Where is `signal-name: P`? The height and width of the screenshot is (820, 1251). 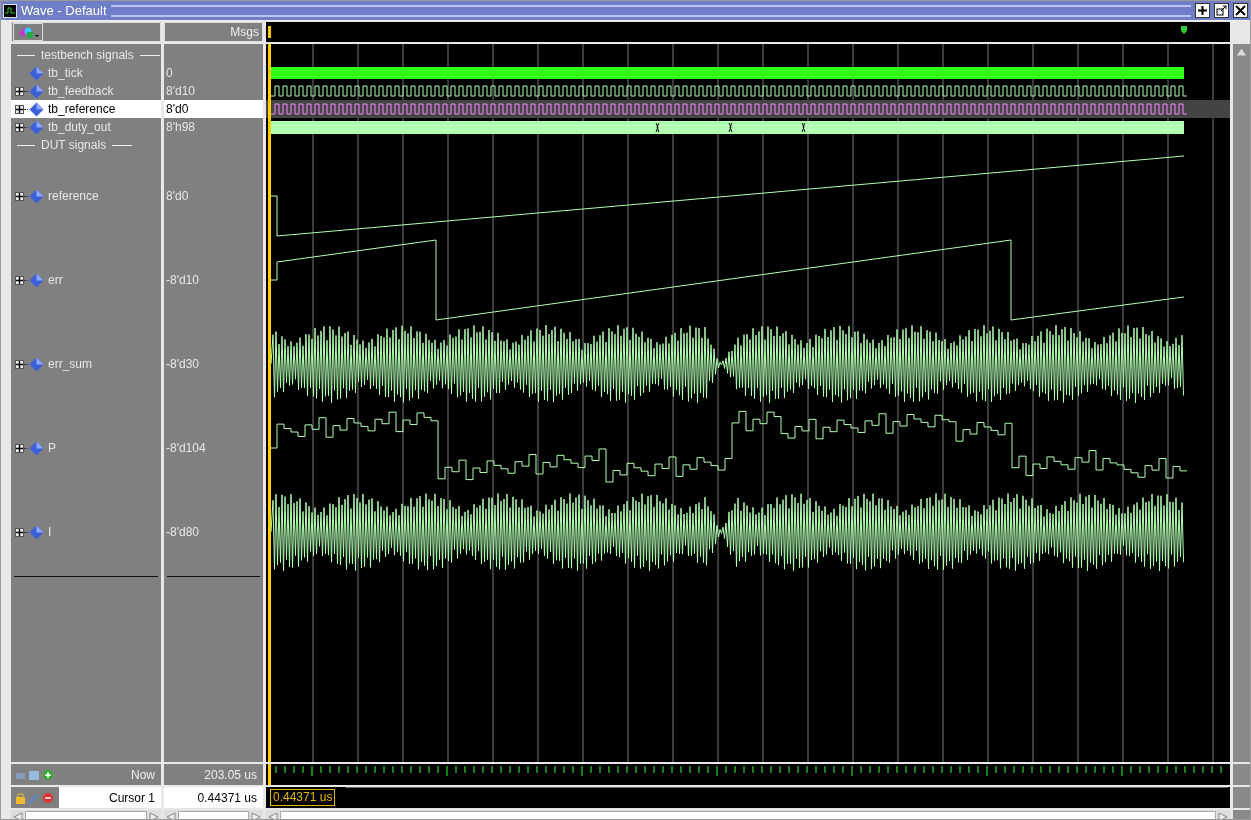
signal-name: P is located at coordinates (52, 448).